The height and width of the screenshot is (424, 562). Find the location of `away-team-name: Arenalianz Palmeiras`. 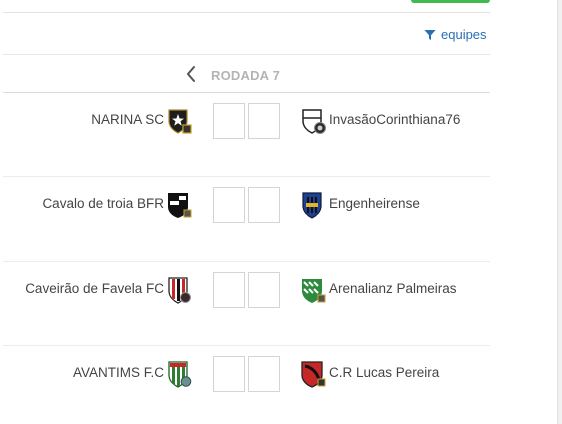

away-team-name: Arenalianz Palmeiras is located at coordinates (393, 288).